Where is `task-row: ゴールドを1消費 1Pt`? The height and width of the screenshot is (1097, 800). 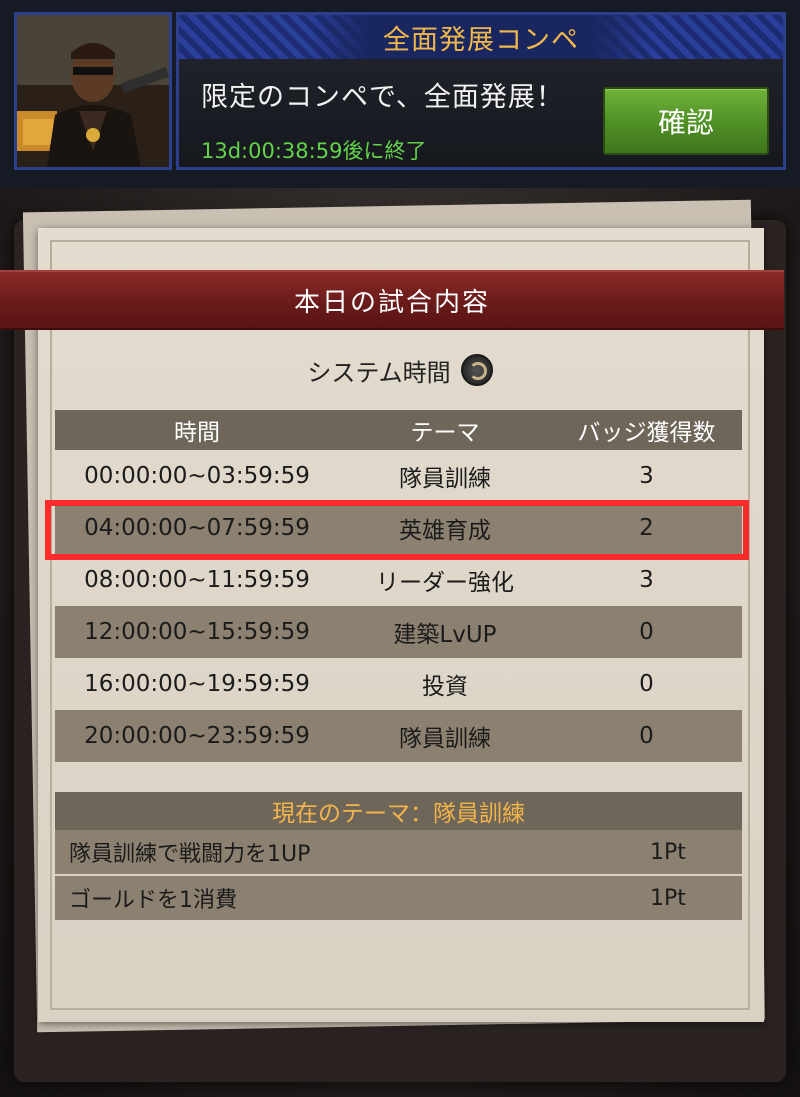 task-row: ゴールドを1消費 1Pt is located at coordinates (398, 898).